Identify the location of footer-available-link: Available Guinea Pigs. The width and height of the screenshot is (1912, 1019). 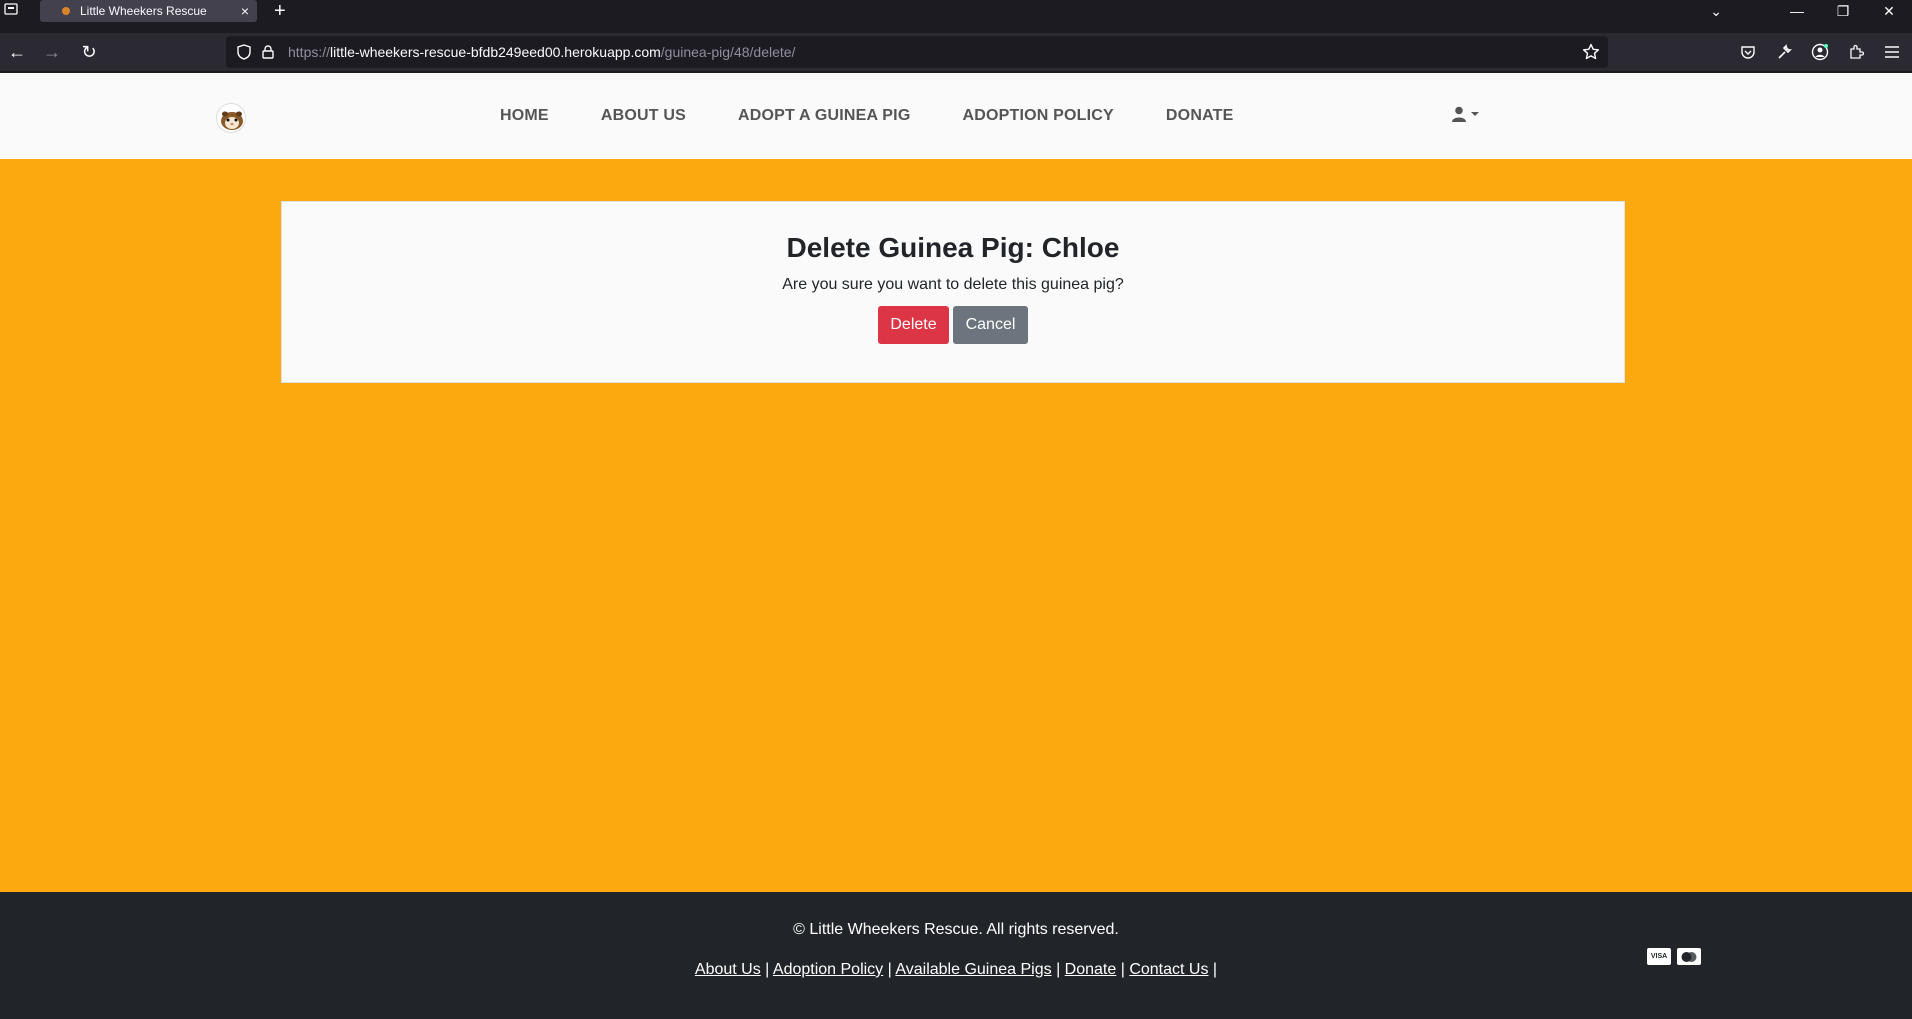
(973, 969).